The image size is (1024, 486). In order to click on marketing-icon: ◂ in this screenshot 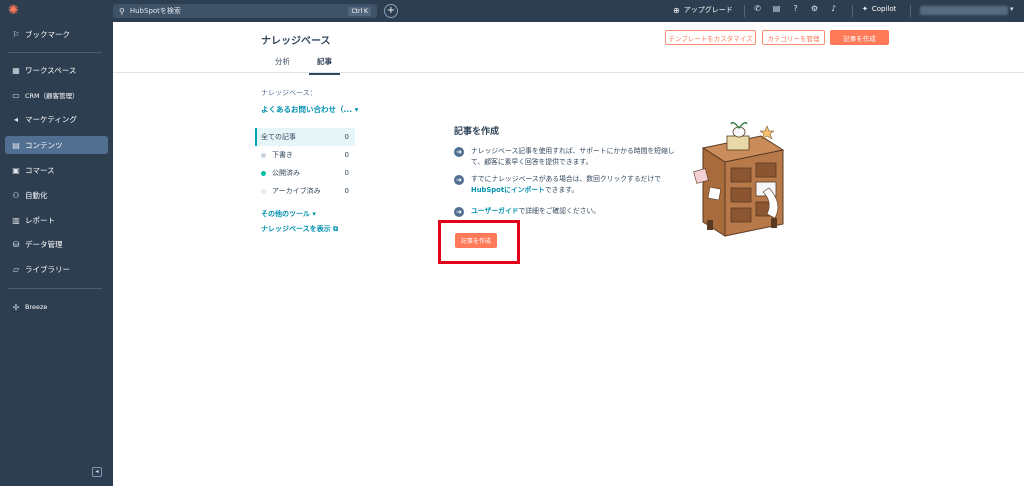, I will do `click(15, 119)`.